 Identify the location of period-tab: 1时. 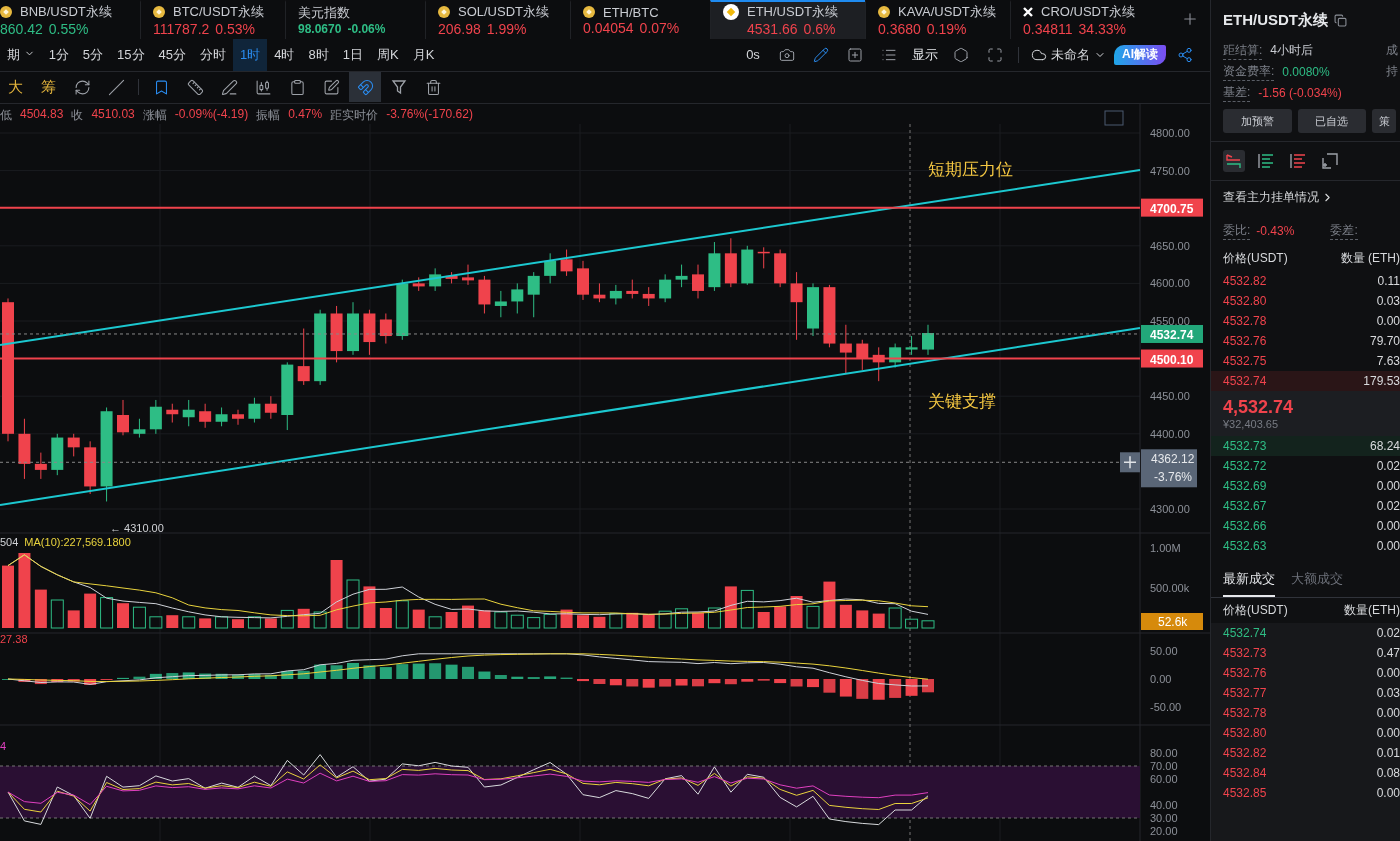
(250, 54).